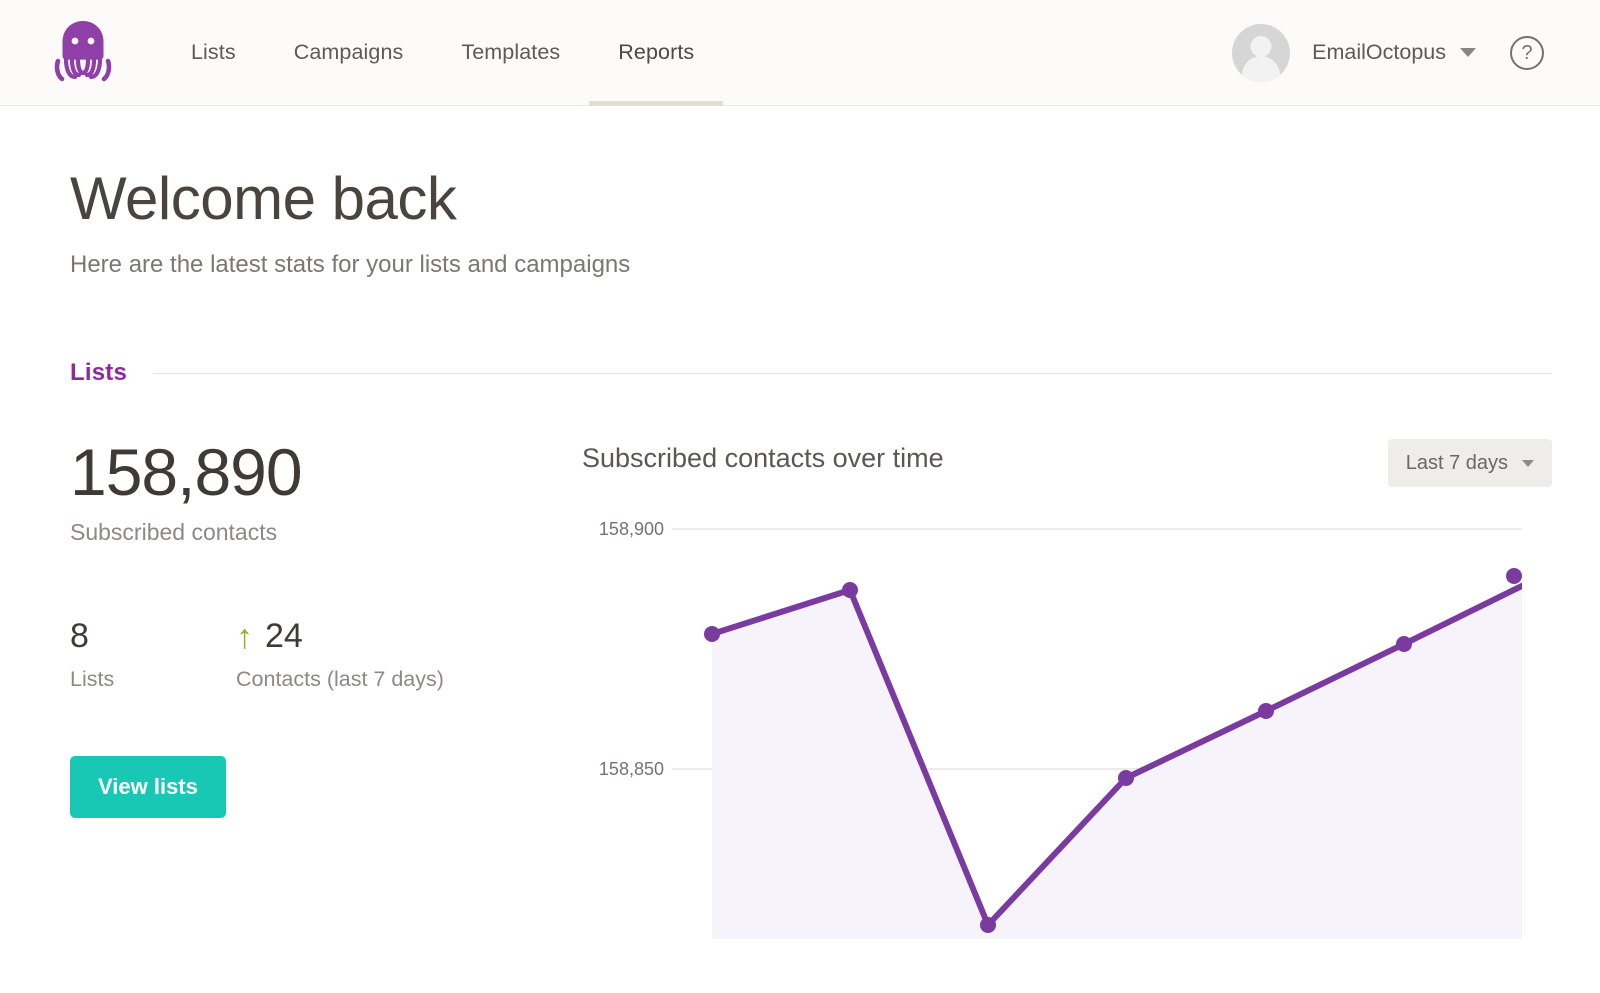 The image size is (1600, 993). I want to click on stat-lists: 8 Lists, so click(153, 654).